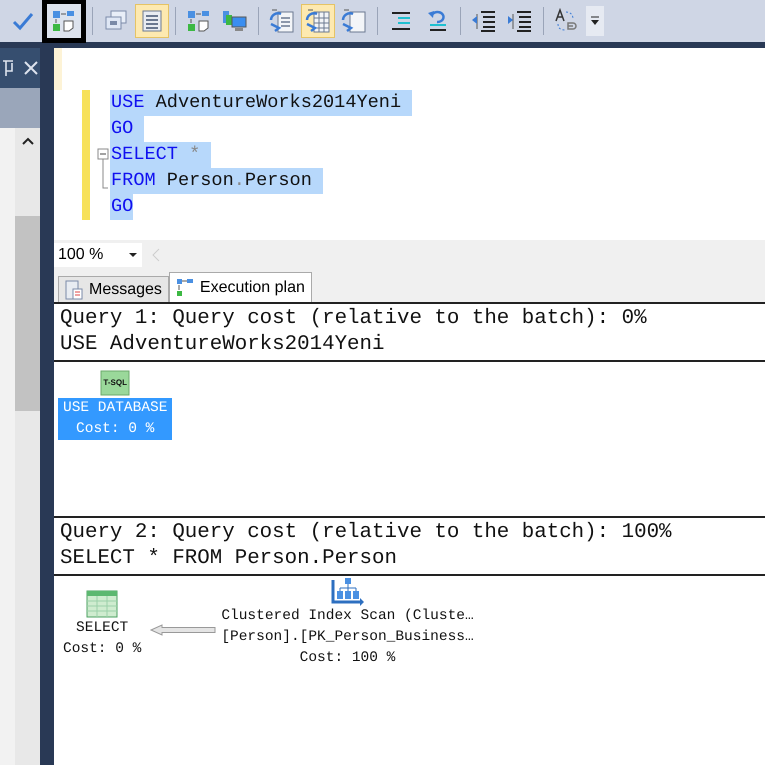 Image resolution: width=765 pixels, height=765 pixels. What do you see at coordinates (74, 290) in the screenshot?
I see `messages-icon` at bounding box center [74, 290].